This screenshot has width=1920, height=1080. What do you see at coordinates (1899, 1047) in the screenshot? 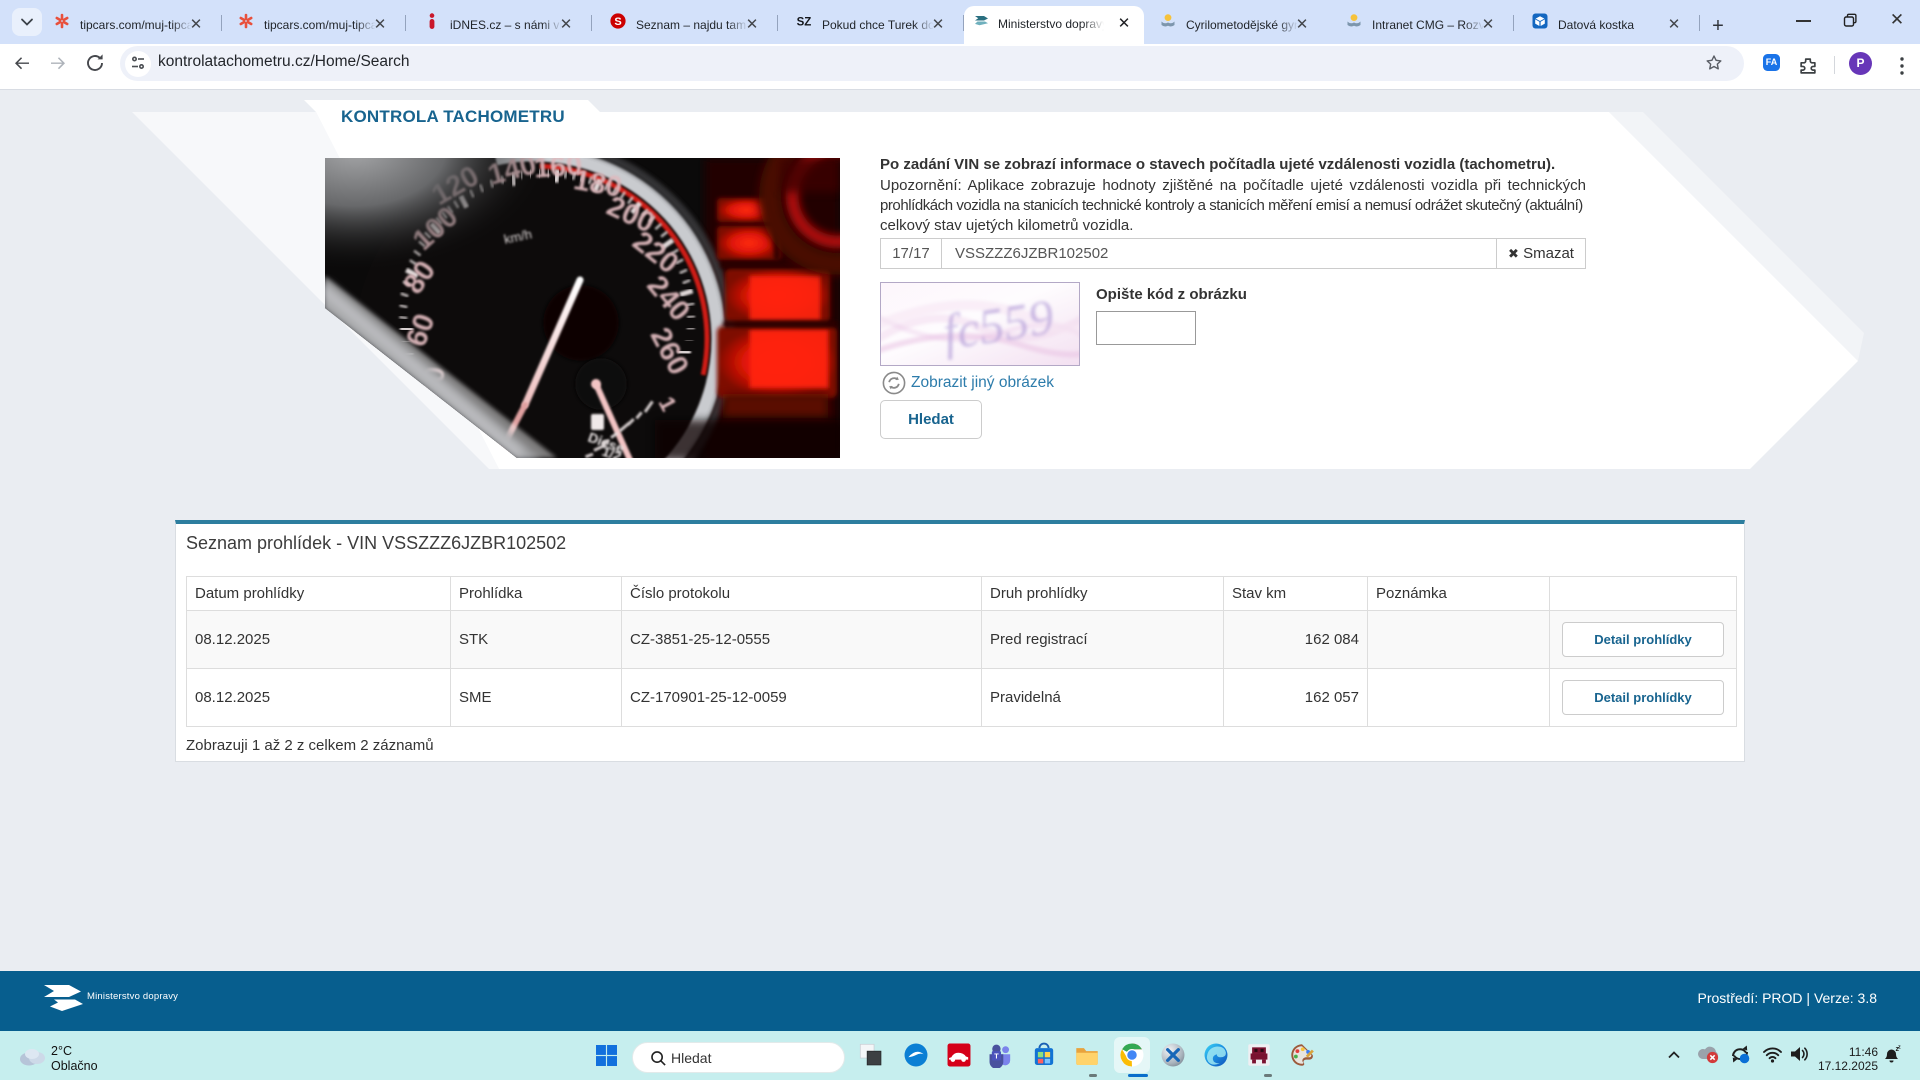
I see `svg-text: z` at bounding box center [1899, 1047].